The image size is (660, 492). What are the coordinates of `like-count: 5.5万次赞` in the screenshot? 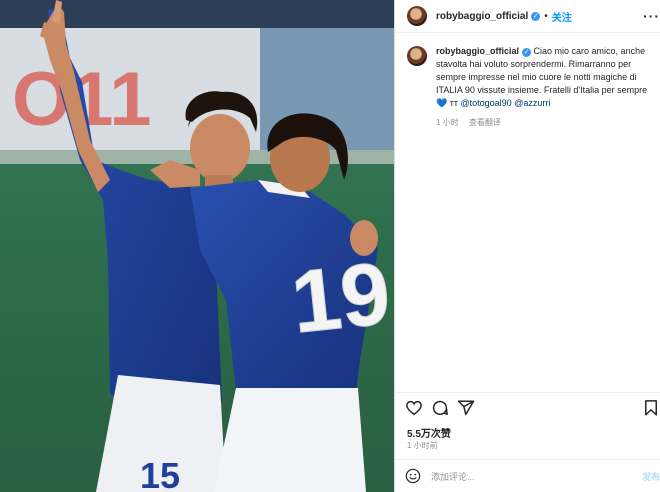 It's located at (429, 432).